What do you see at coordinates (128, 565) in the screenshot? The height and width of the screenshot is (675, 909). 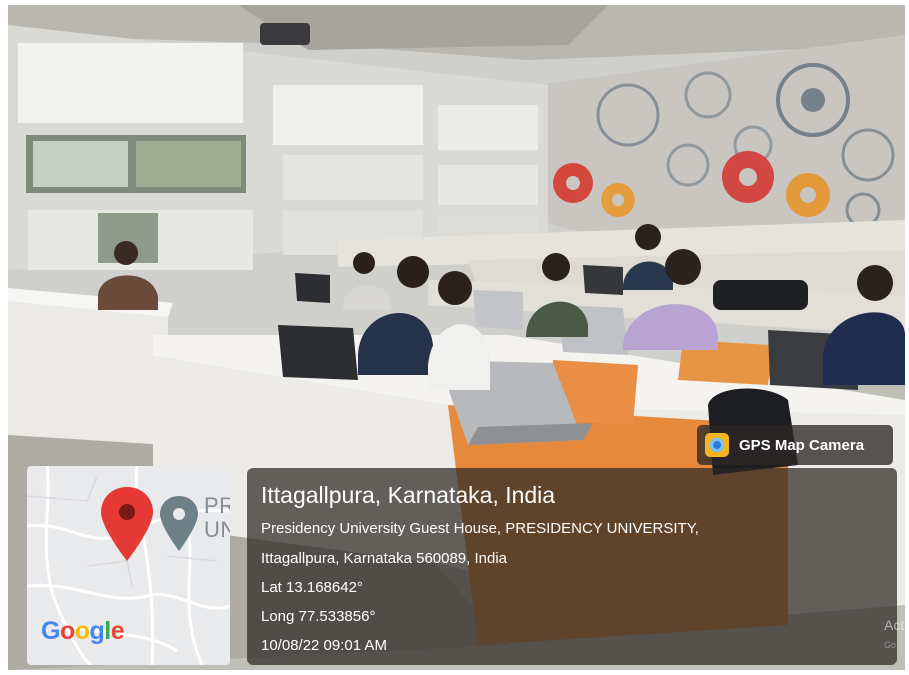 I see `map-thumbnail: PR UN Google` at bounding box center [128, 565].